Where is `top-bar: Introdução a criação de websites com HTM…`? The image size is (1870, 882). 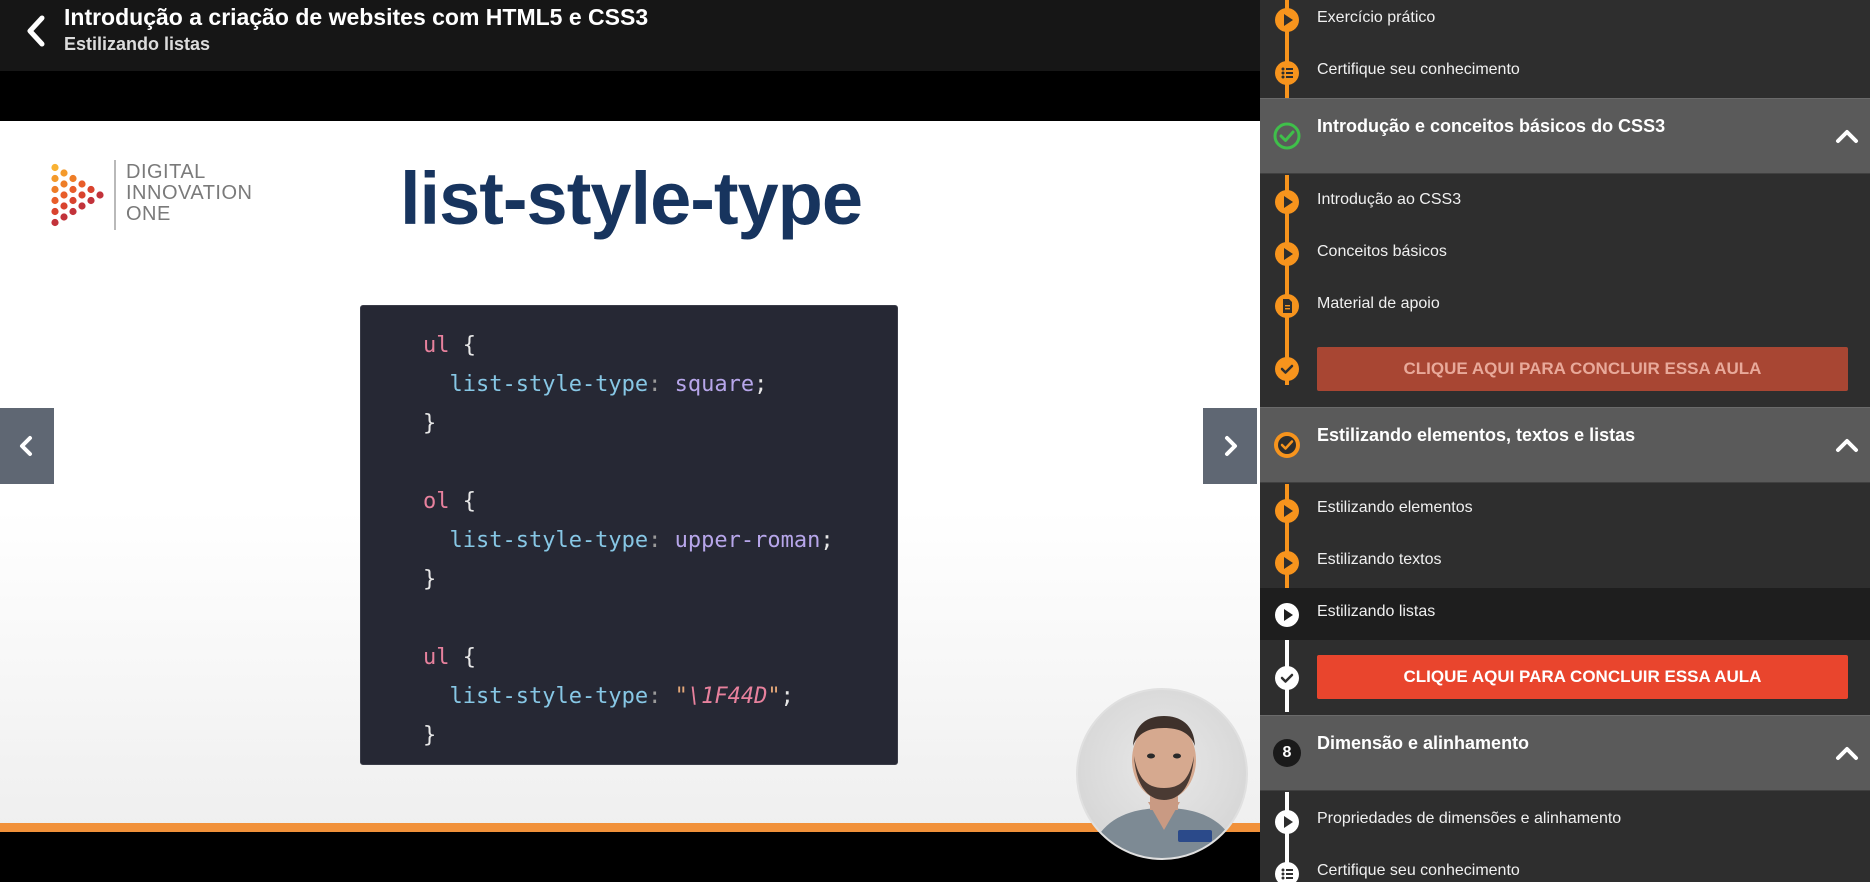 top-bar: Introdução a criação de websites com HTM… is located at coordinates (630, 35).